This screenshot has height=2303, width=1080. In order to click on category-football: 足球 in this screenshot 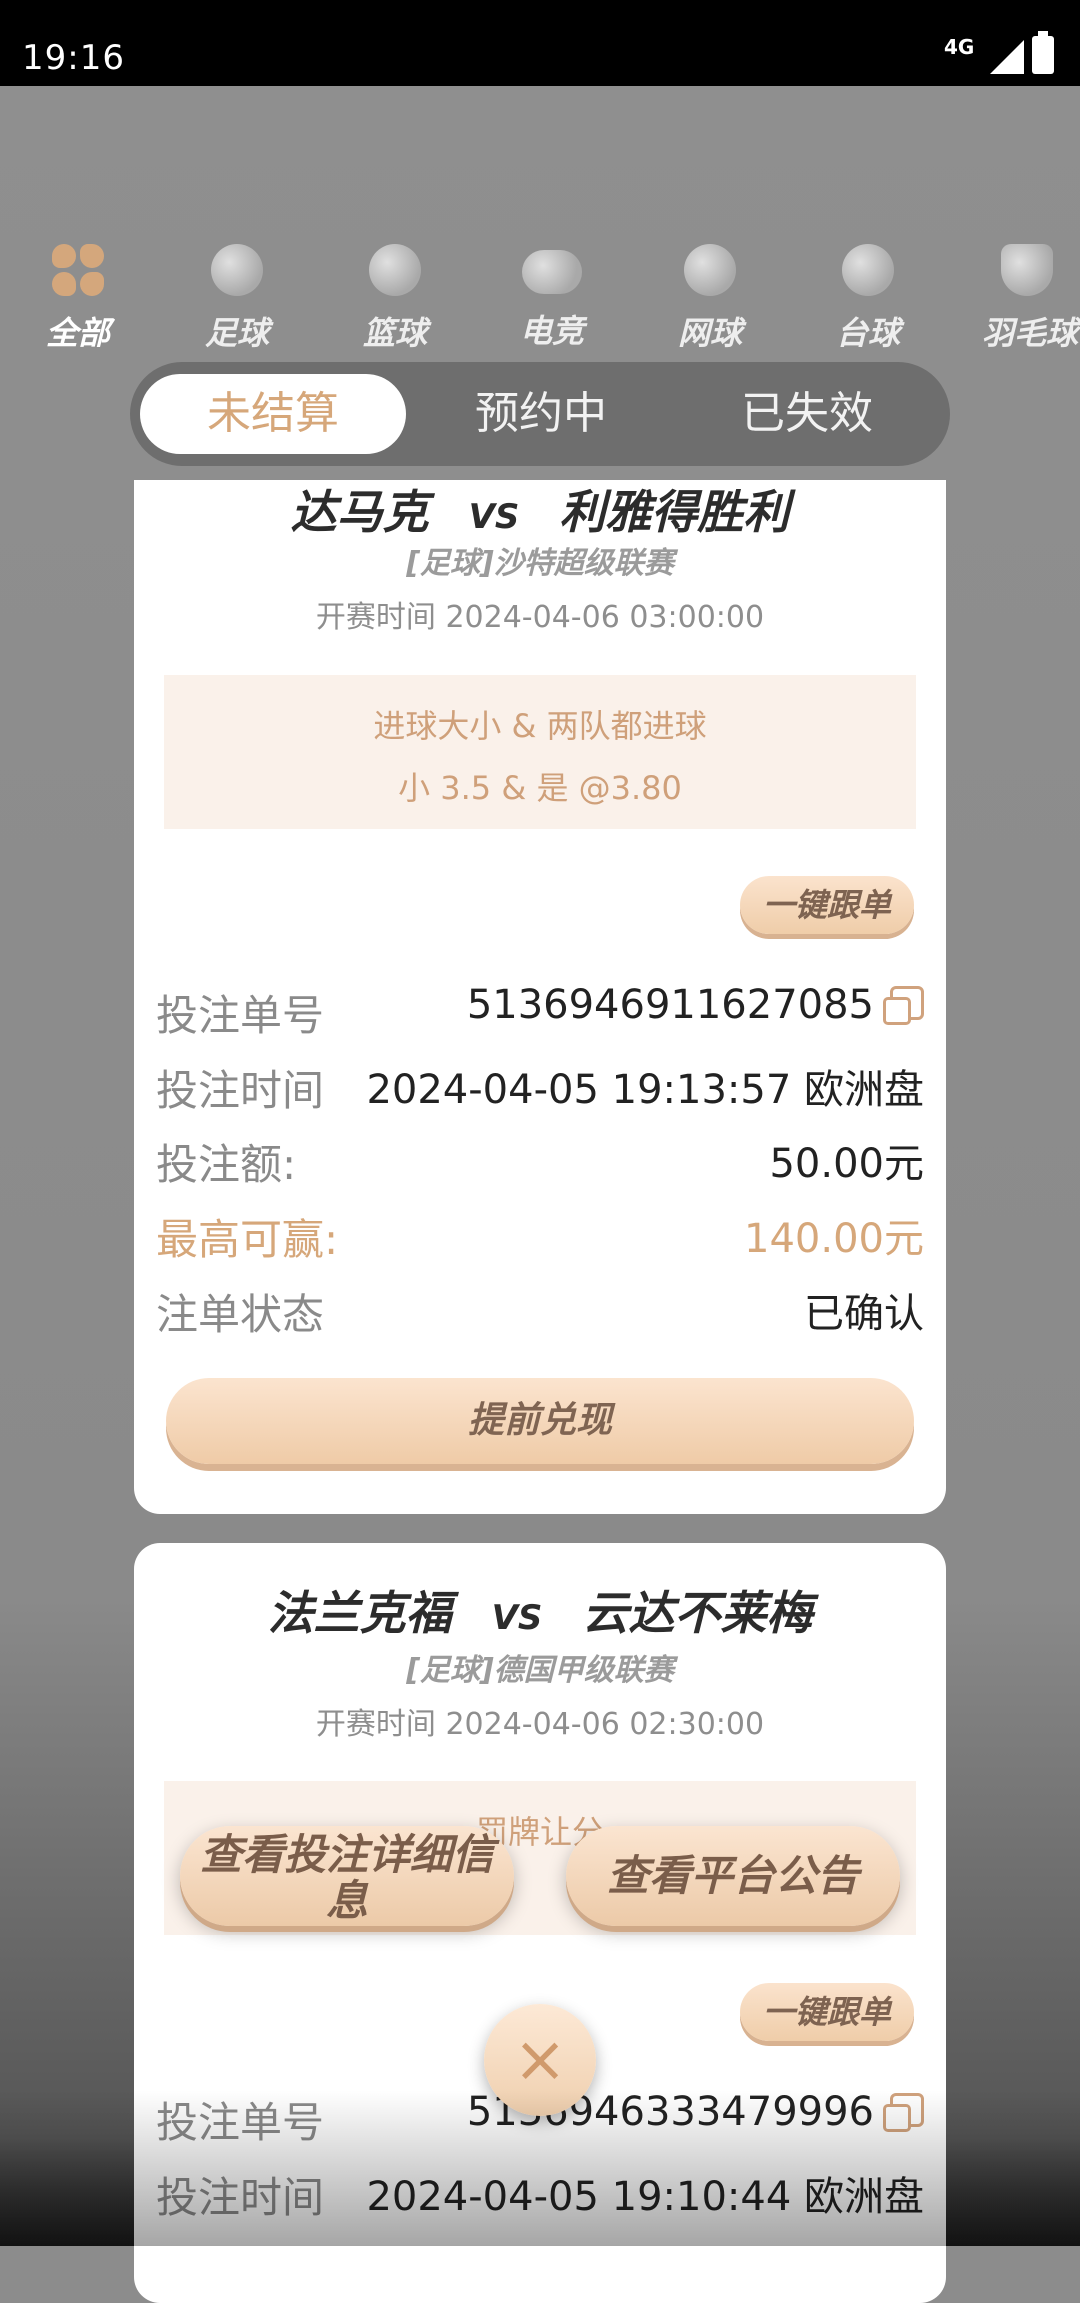, I will do `click(237, 297)`.